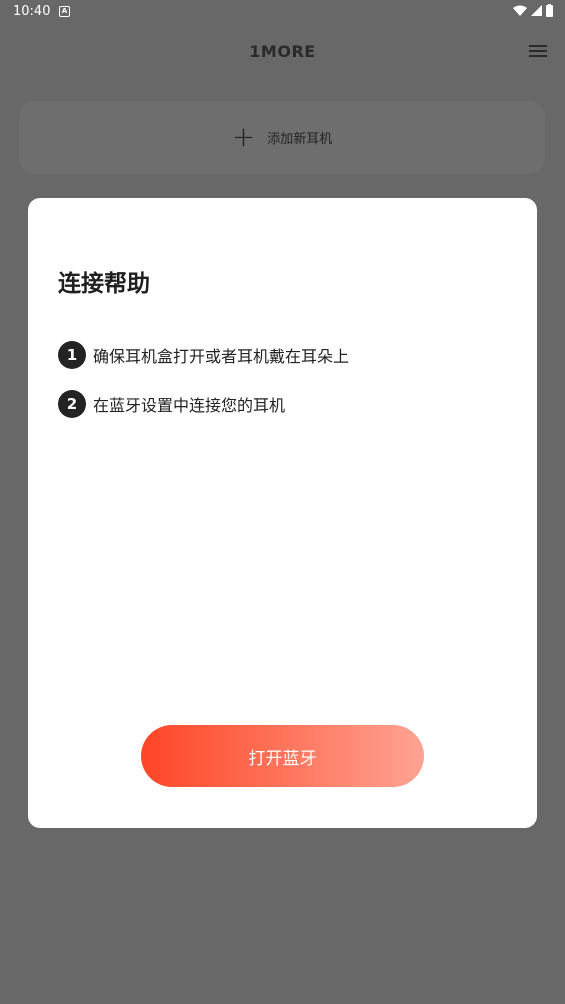  What do you see at coordinates (72, 355) in the screenshot?
I see `step-number-badge: 1` at bounding box center [72, 355].